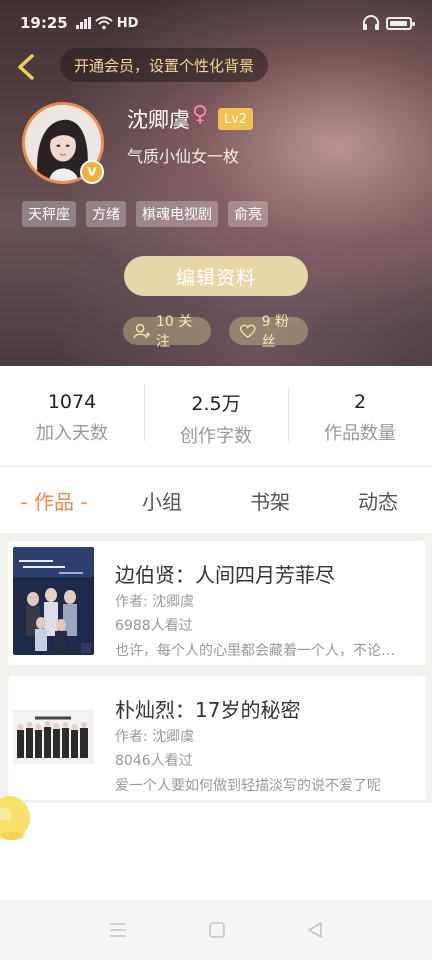  What do you see at coordinates (142, 331) in the screenshot?
I see `add-user-icon` at bounding box center [142, 331].